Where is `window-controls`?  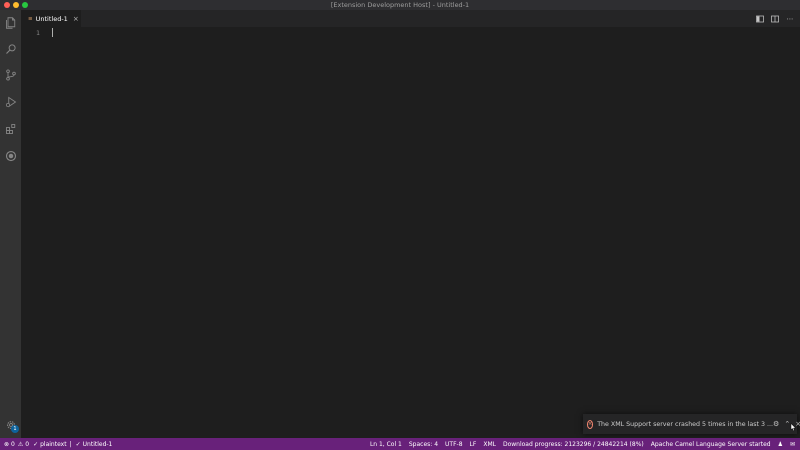 window-controls is located at coordinates (16, 5).